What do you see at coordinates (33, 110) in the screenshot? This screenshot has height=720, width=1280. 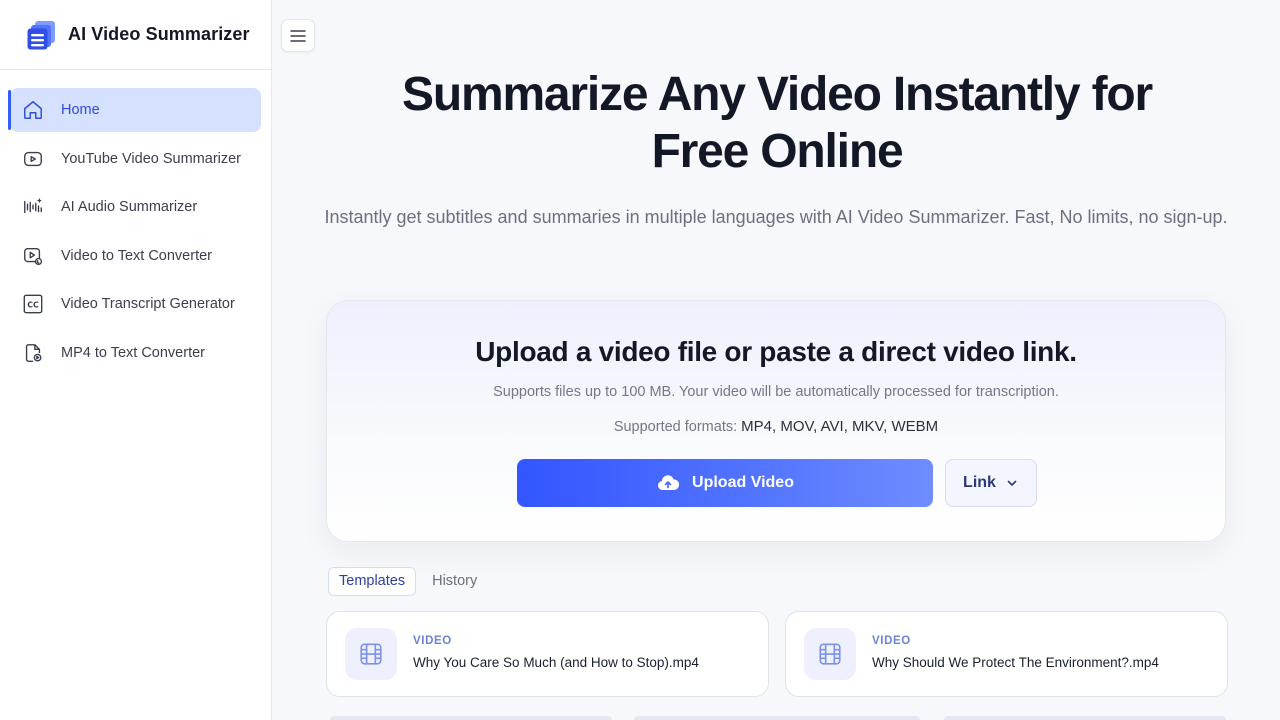 I see `home-icon` at bounding box center [33, 110].